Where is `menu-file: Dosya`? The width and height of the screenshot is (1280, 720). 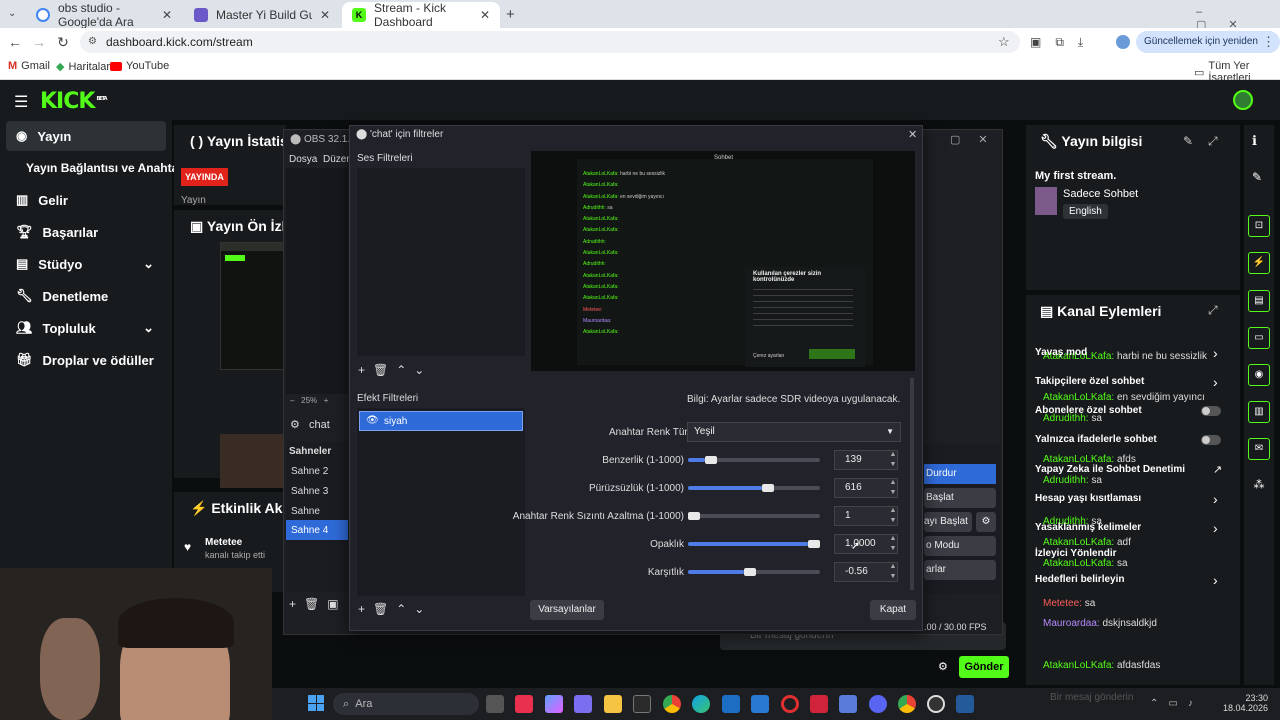 menu-file: Dosya is located at coordinates (303, 159).